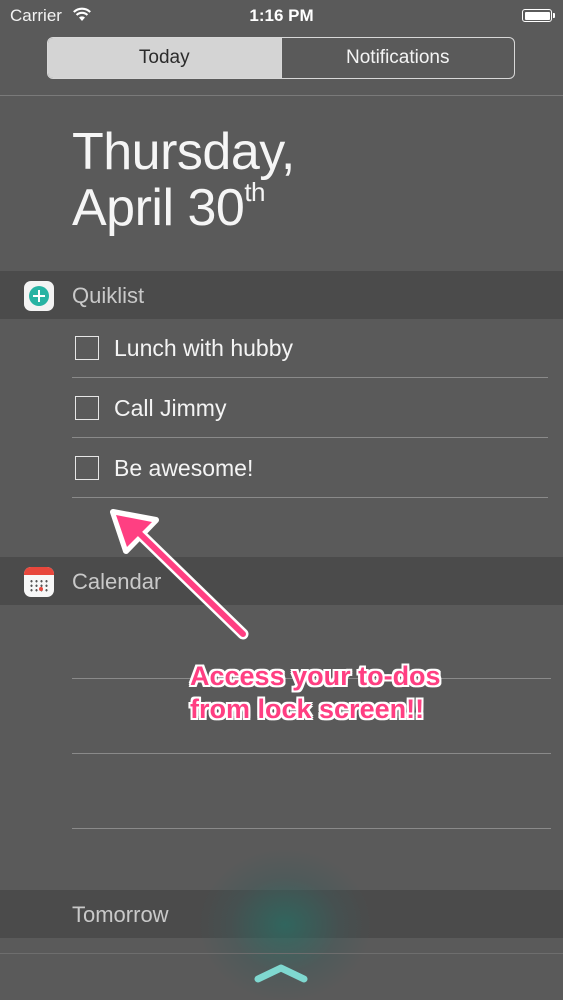  I want to click on annotation-arrow, so click(179, 574).